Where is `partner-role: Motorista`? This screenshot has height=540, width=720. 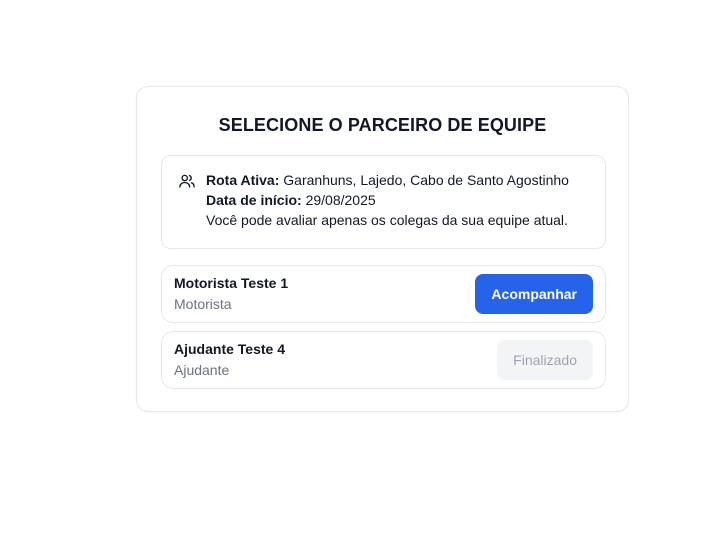 partner-role: Motorista is located at coordinates (203, 304).